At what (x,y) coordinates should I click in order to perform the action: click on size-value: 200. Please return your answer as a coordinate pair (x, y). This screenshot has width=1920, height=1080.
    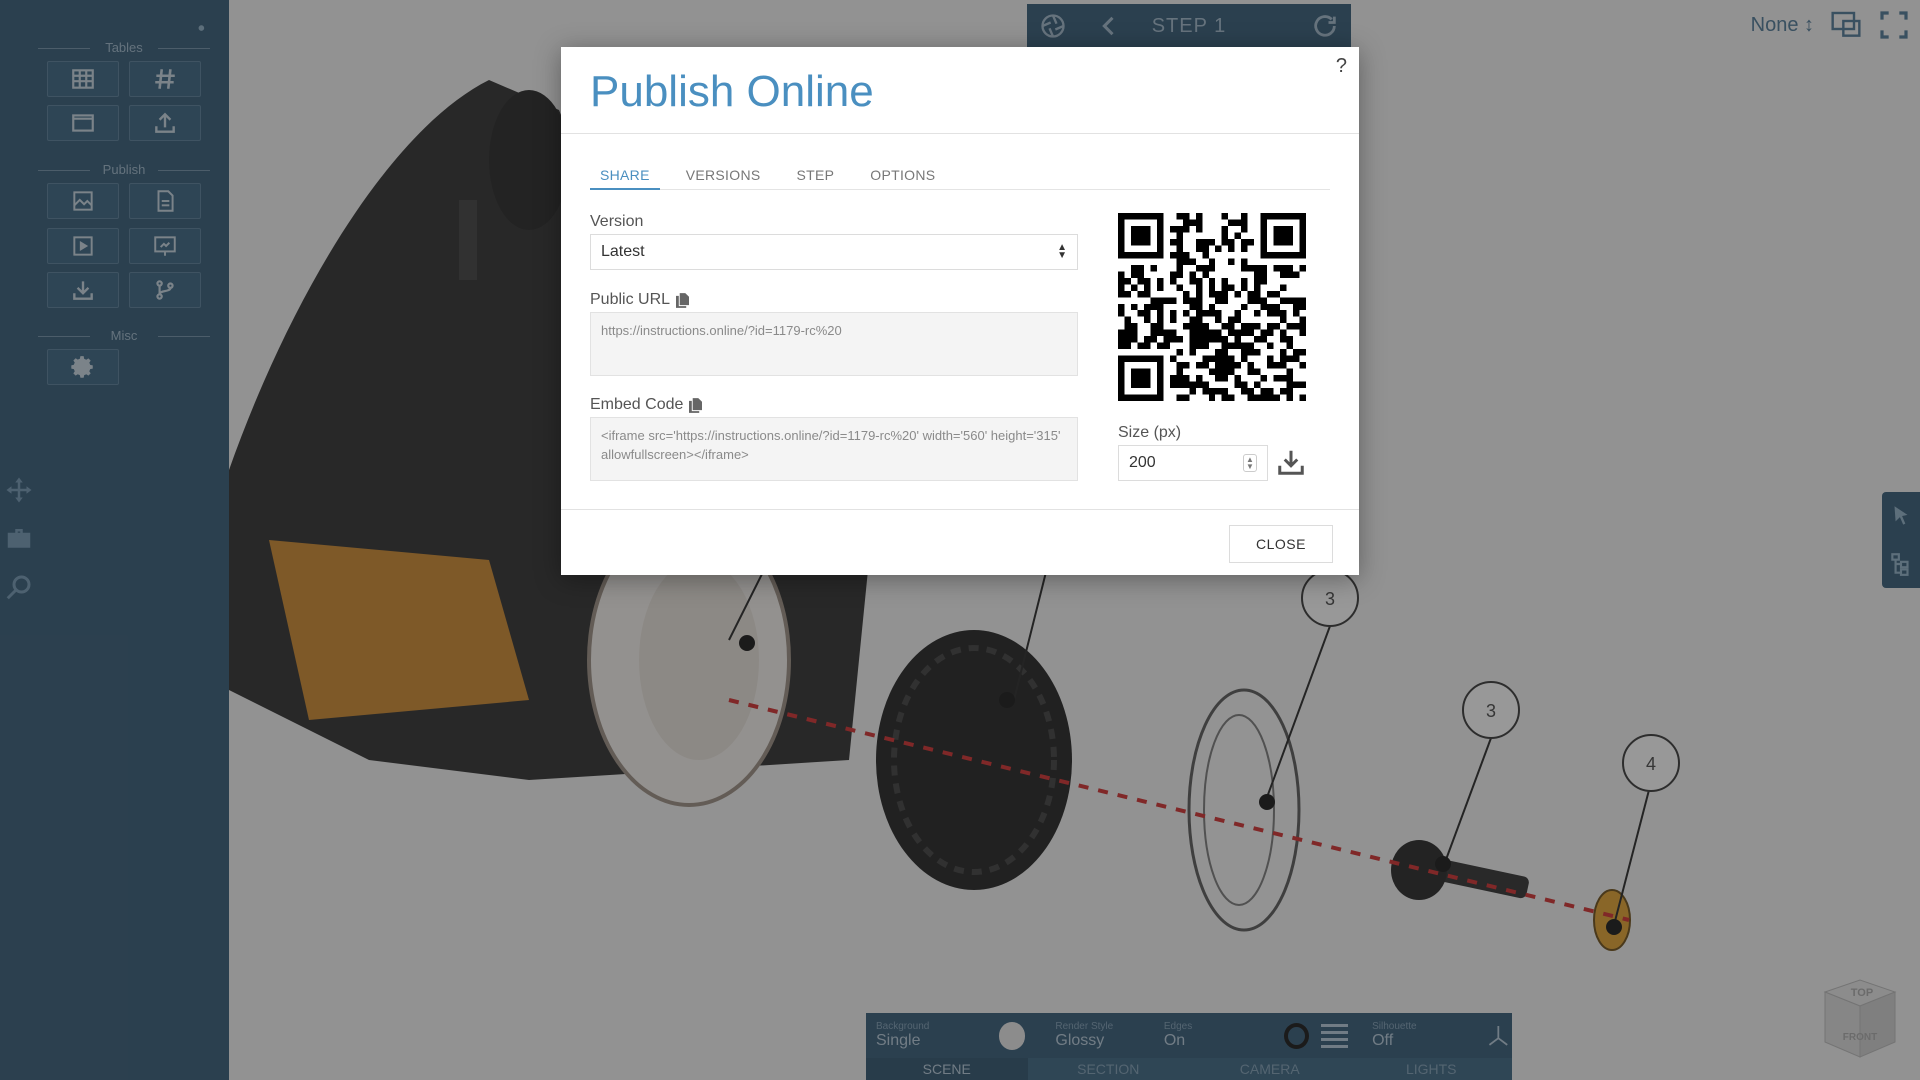
    Looking at the image, I should click on (1142, 462).